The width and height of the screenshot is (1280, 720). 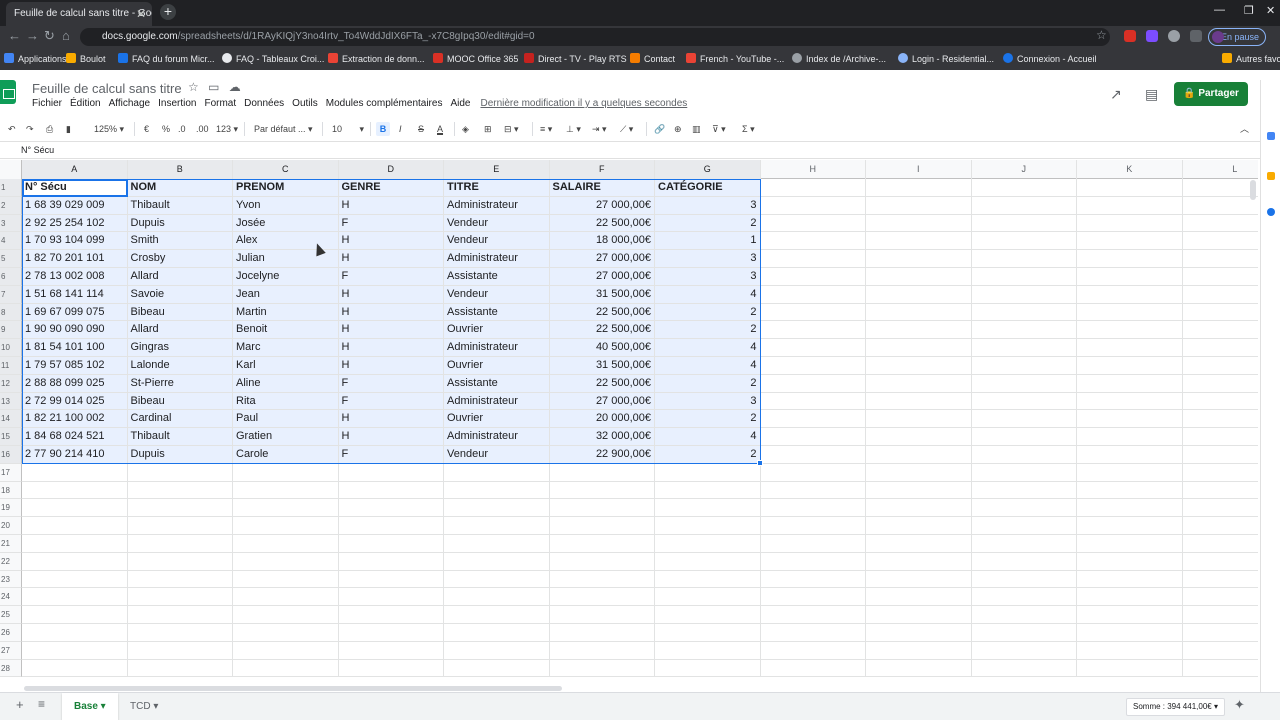 I want to click on table-cell: 2, so click(x=708, y=455).